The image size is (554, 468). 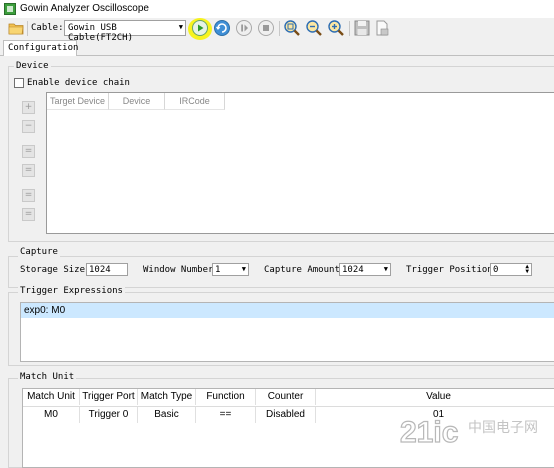 What do you see at coordinates (181, 270) in the screenshot?
I see `window-number-label: Window Number:` at bounding box center [181, 270].